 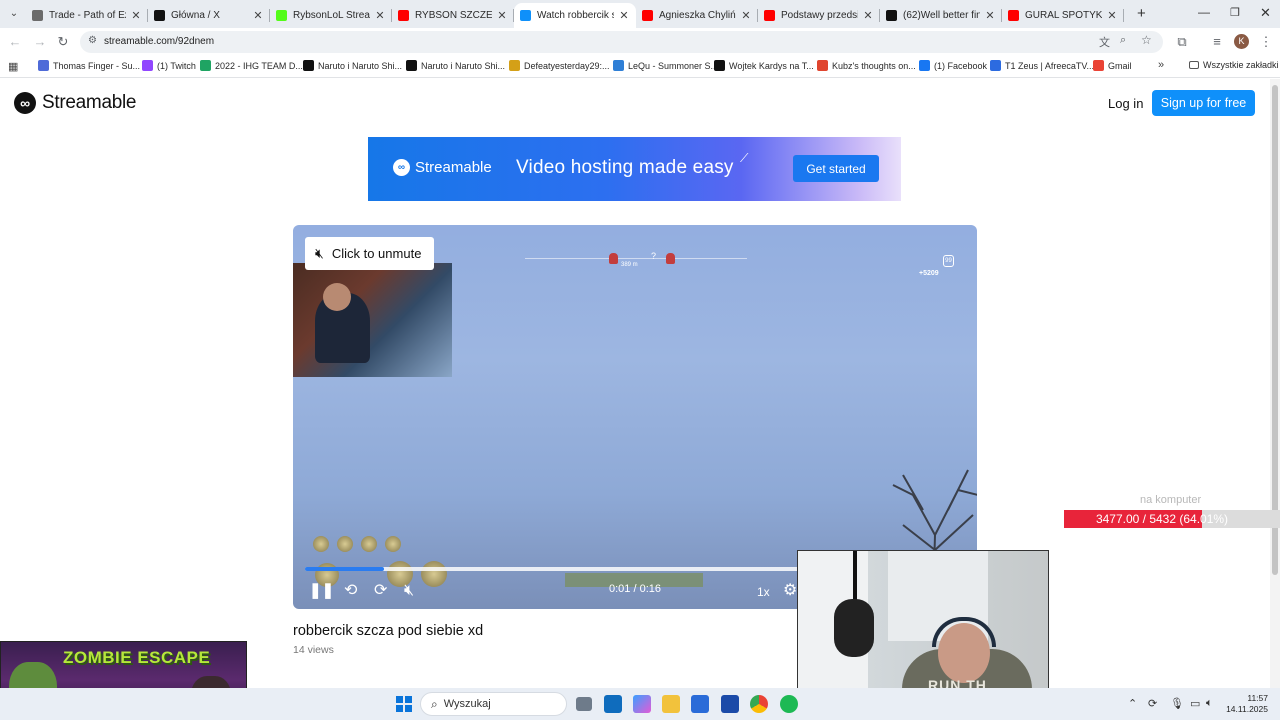 What do you see at coordinates (642, 704) in the screenshot?
I see `copilot-icon` at bounding box center [642, 704].